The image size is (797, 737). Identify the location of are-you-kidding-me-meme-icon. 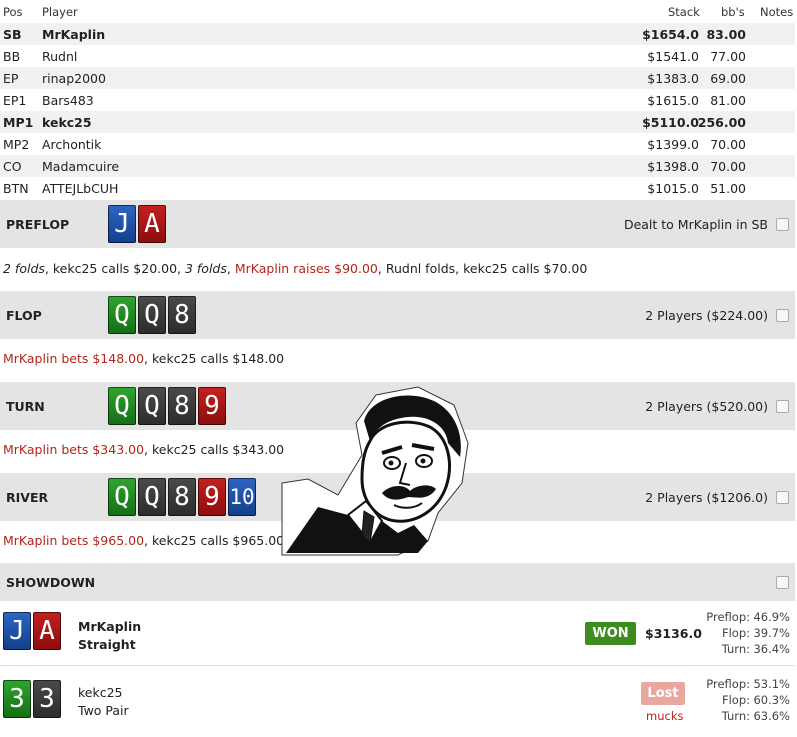
(379, 471).